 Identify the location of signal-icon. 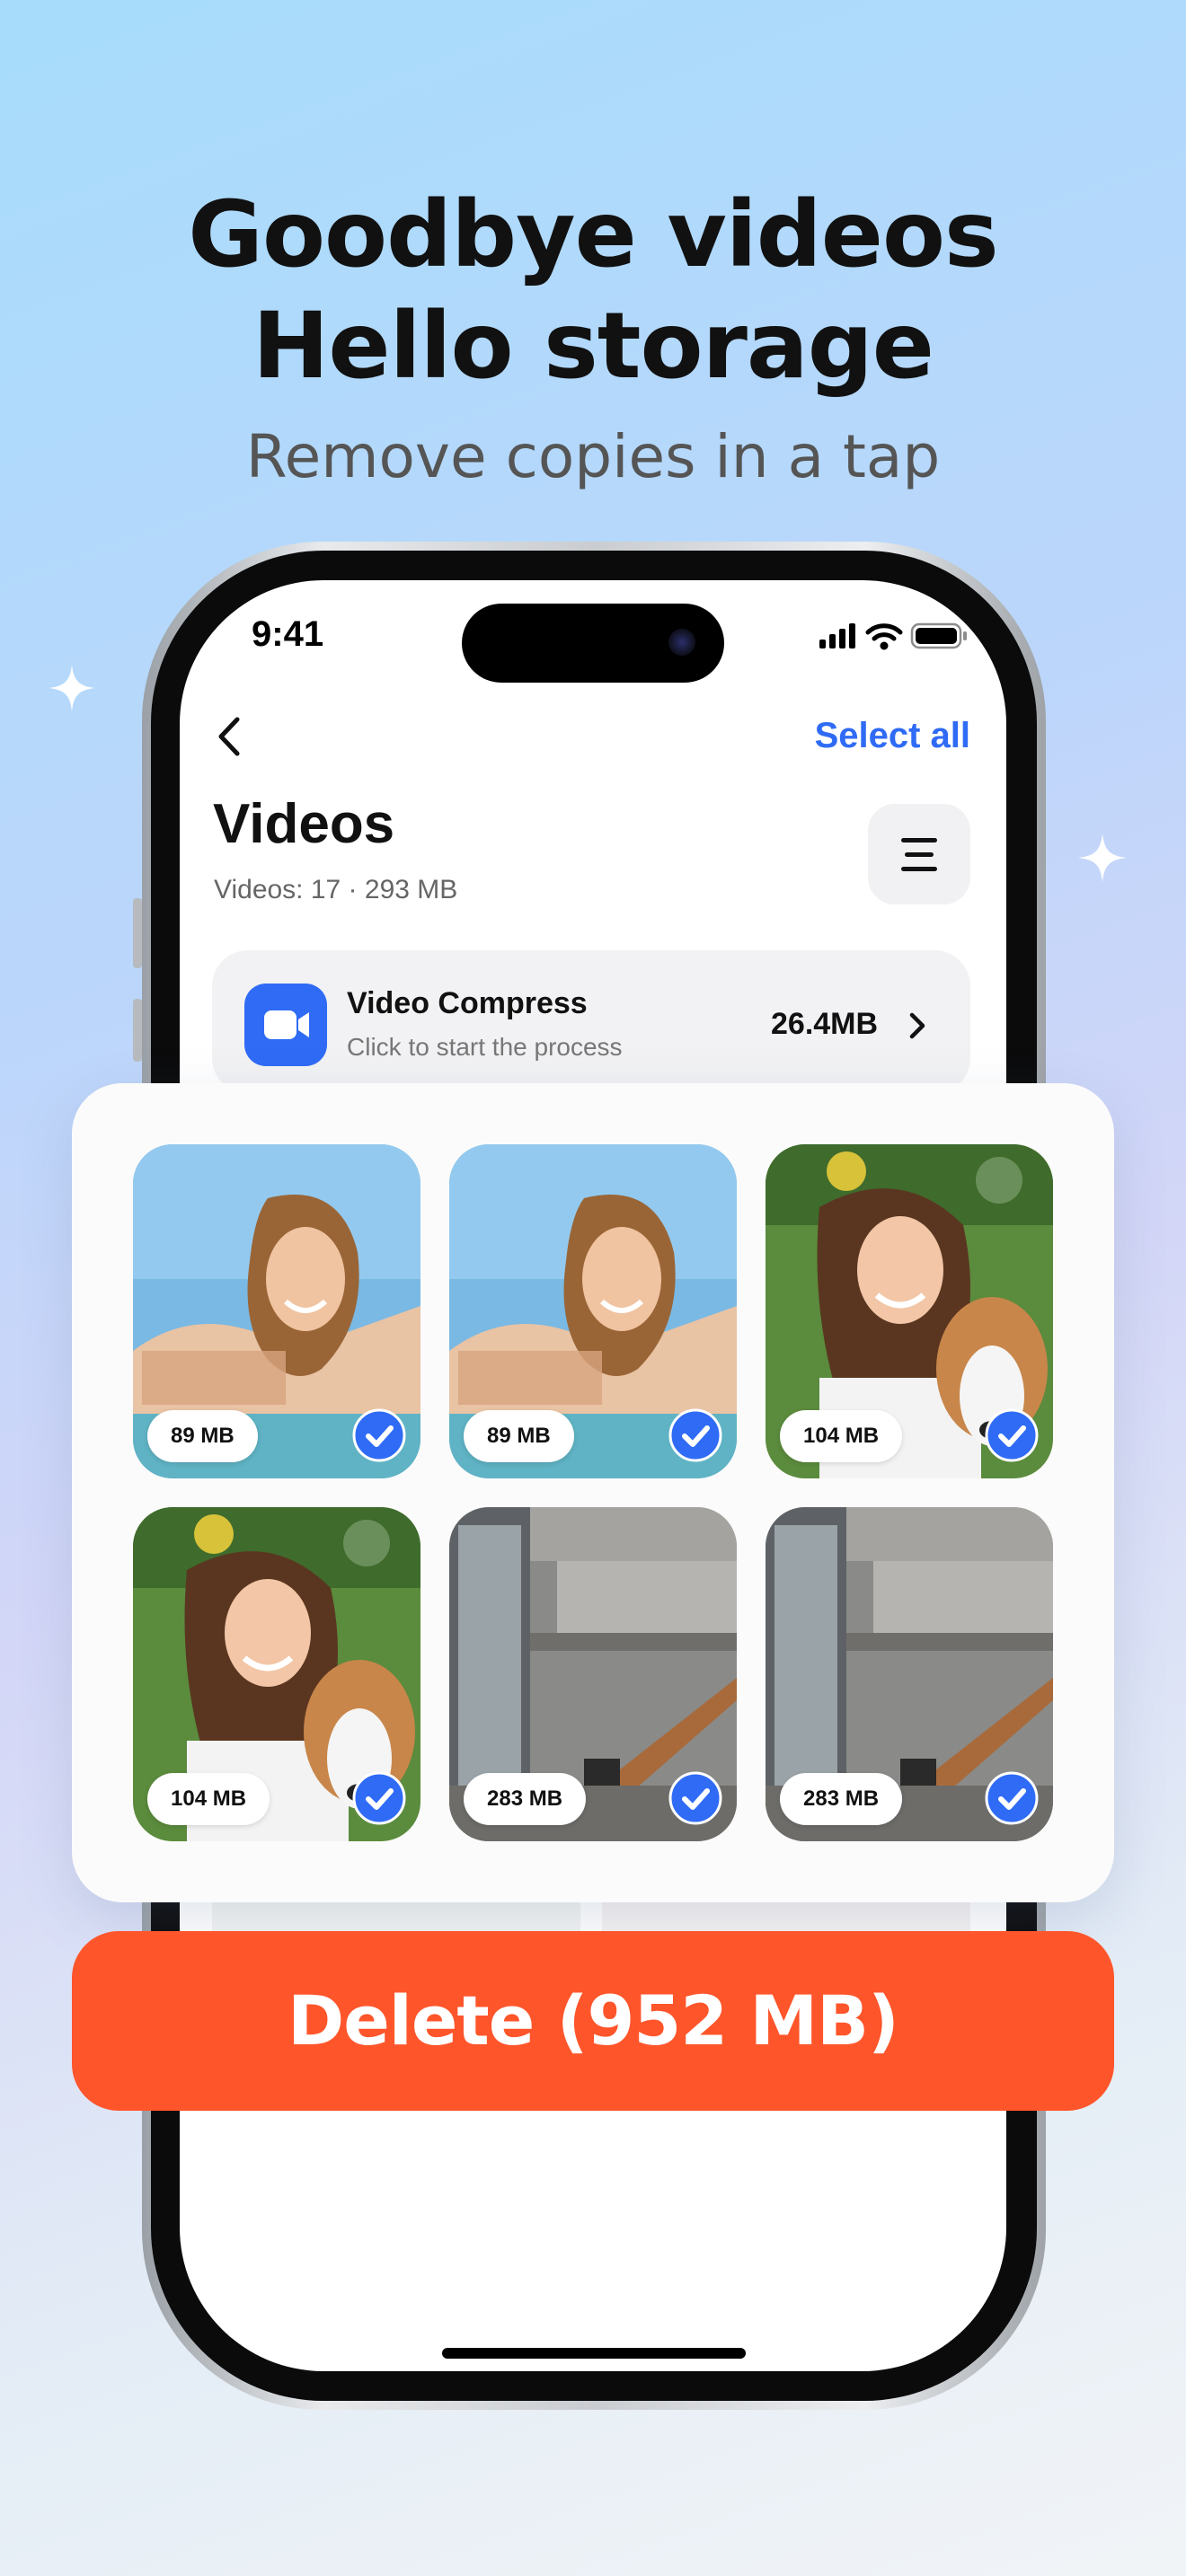
(837, 635).